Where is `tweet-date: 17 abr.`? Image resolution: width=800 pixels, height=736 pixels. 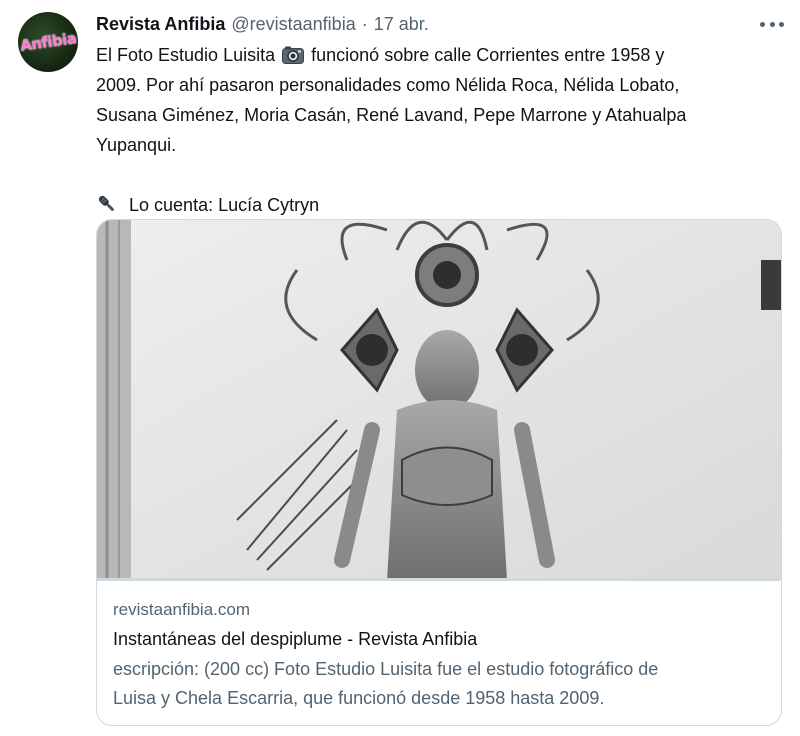
tweet-date: 17 abr. is located at coordinates (401, 24).